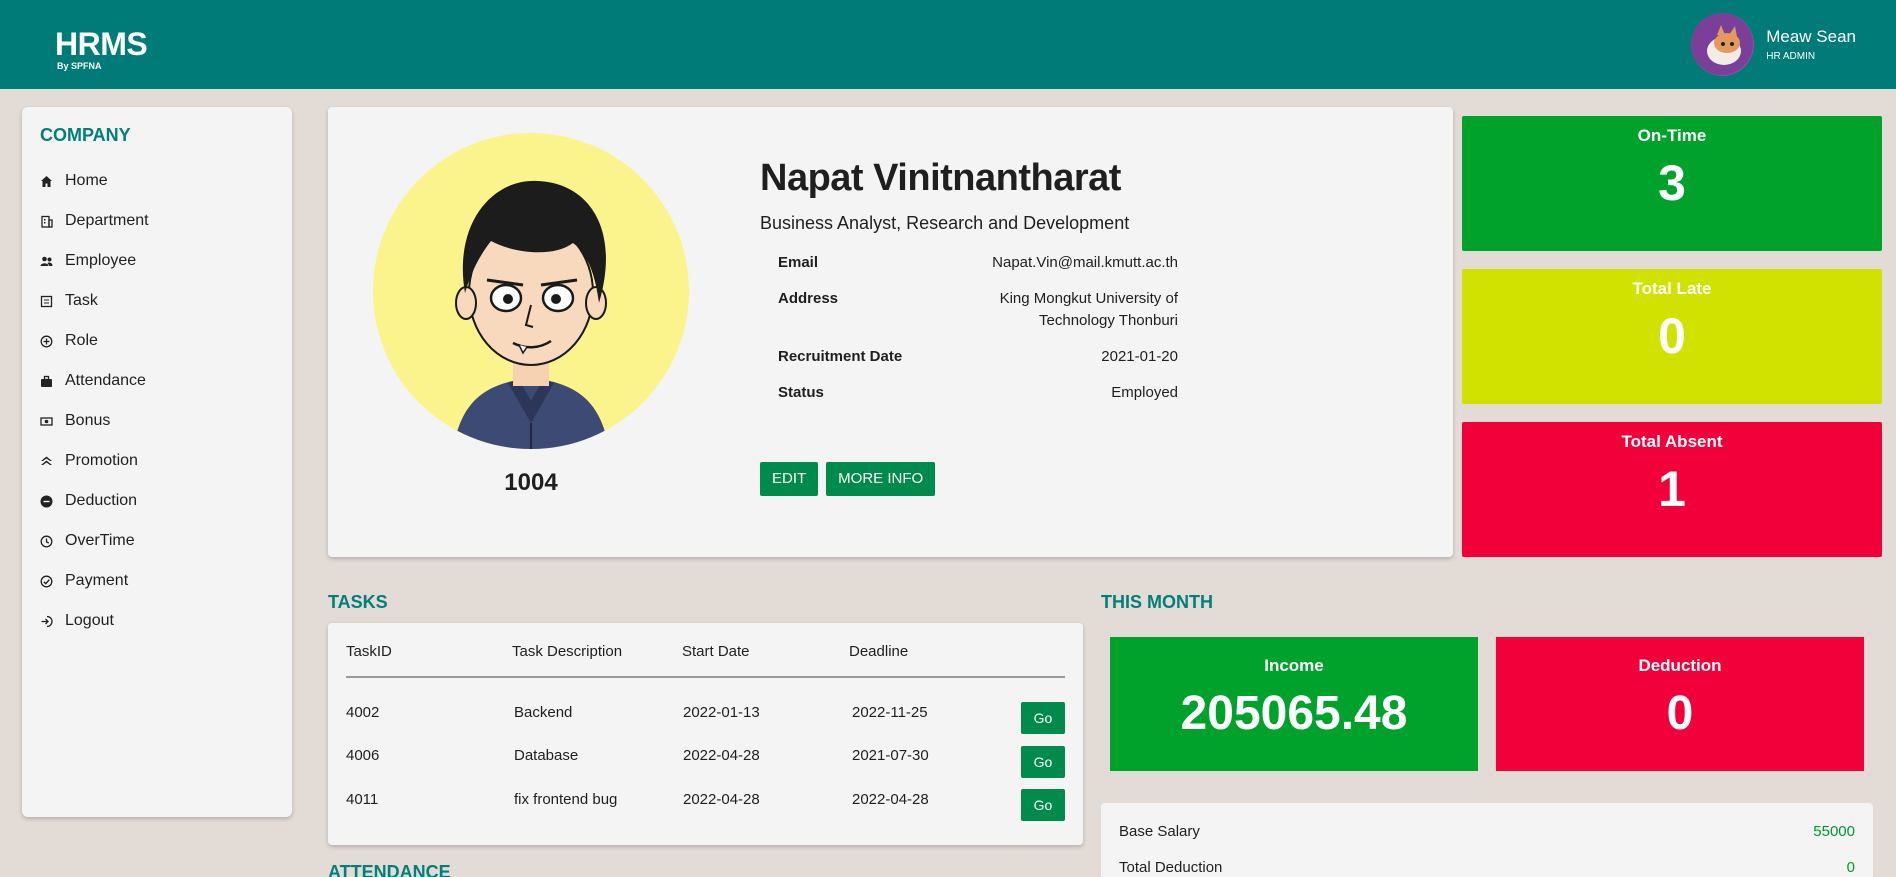 The image size is (1896, 877). Describe the element at coordinates (97, 580) in the screenshot. I see `sidebar-item-label: Payment` at that location.